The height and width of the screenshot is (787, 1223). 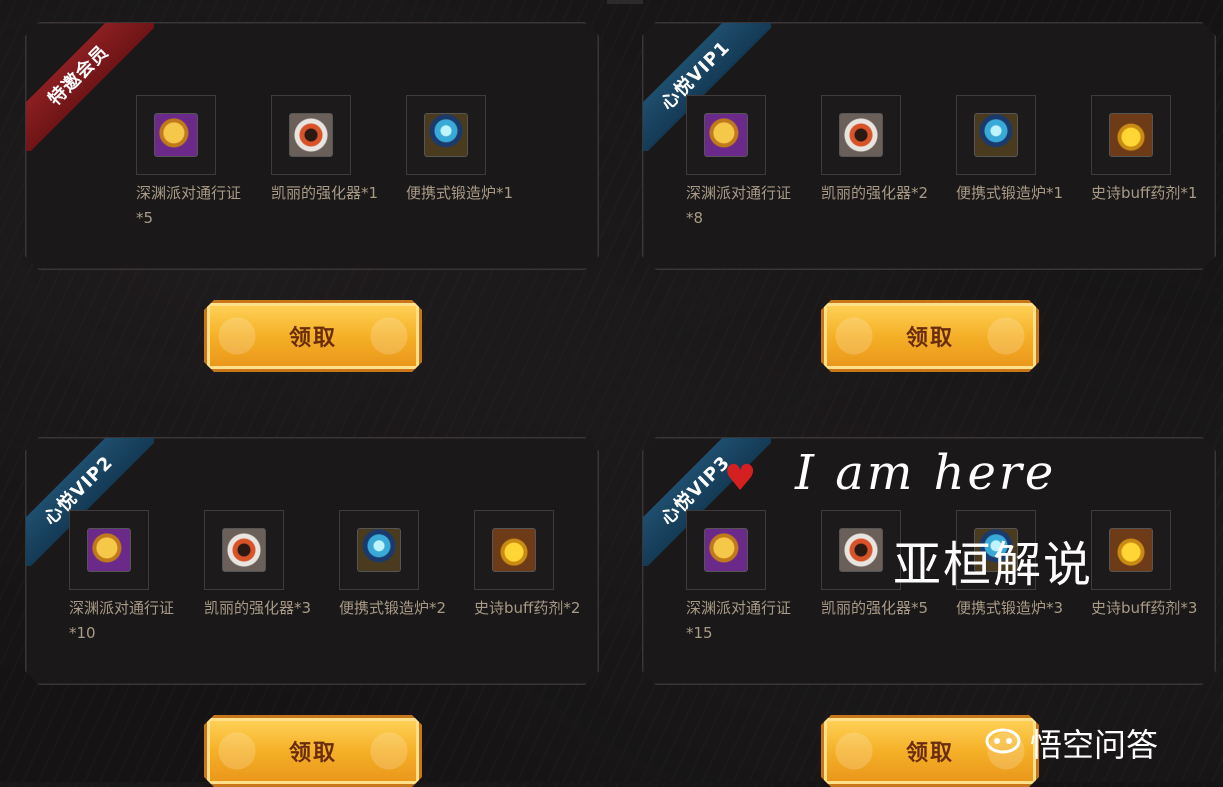 What do you see at coordinates (1094, 745) in the screenshot?
I see `wukong-logo-text: 悟空问答` at bounding box center [1094, 745].